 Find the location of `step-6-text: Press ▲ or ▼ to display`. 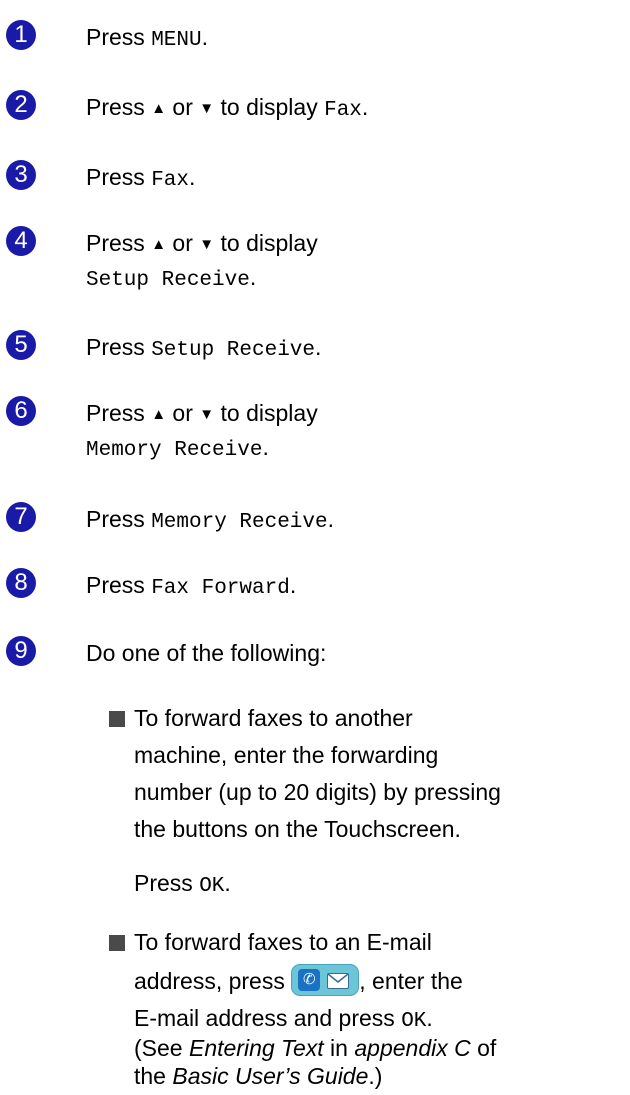

step-6-text: Press ▲ or ▼ to display is located at coordinates (202, 415).